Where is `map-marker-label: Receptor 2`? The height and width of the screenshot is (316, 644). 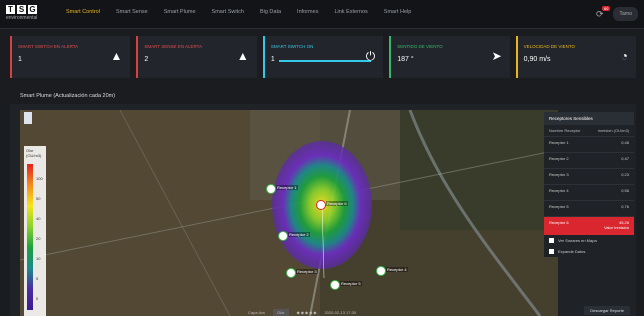
map-marker-label: Receptor 2 is located at coordinates (299, 234).